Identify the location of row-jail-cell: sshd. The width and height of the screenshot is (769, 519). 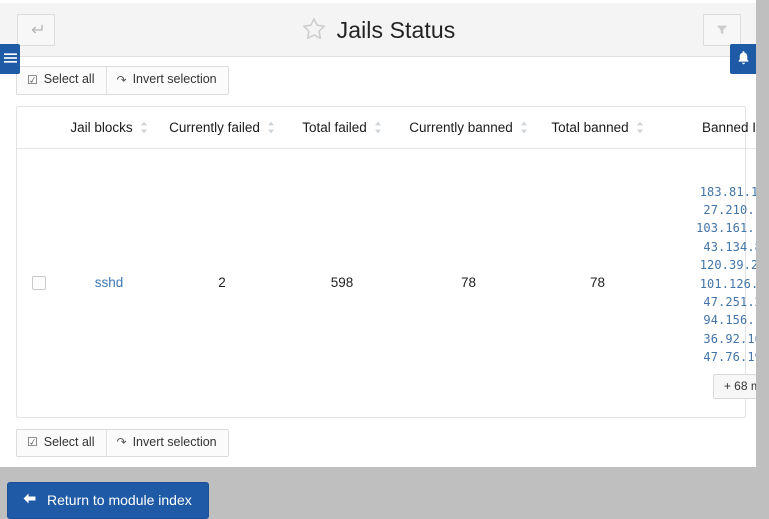
(109, 282).